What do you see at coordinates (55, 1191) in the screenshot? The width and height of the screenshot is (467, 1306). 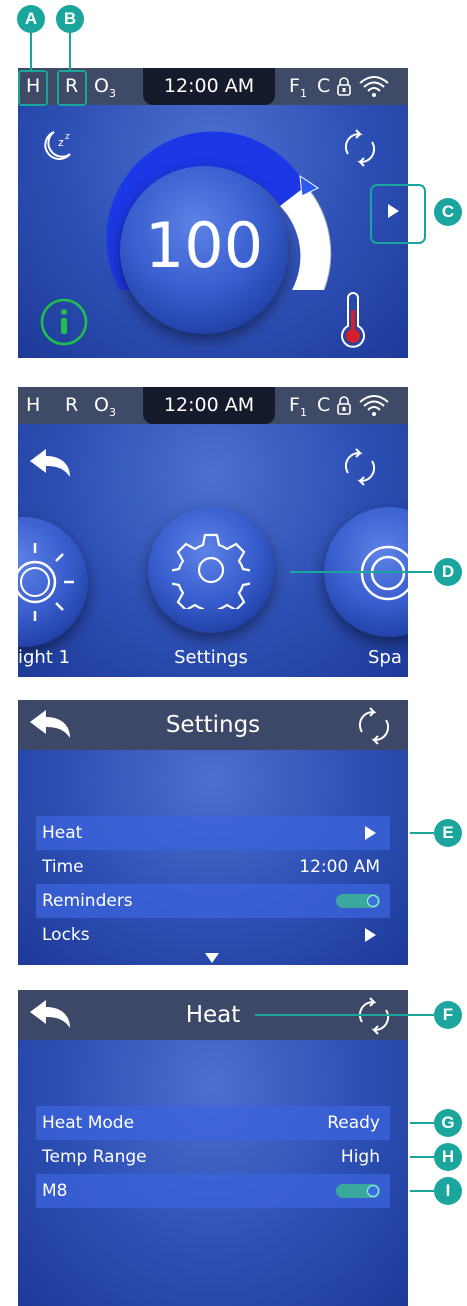 I see `row-label: M8` at bounding box center [55, 1191].